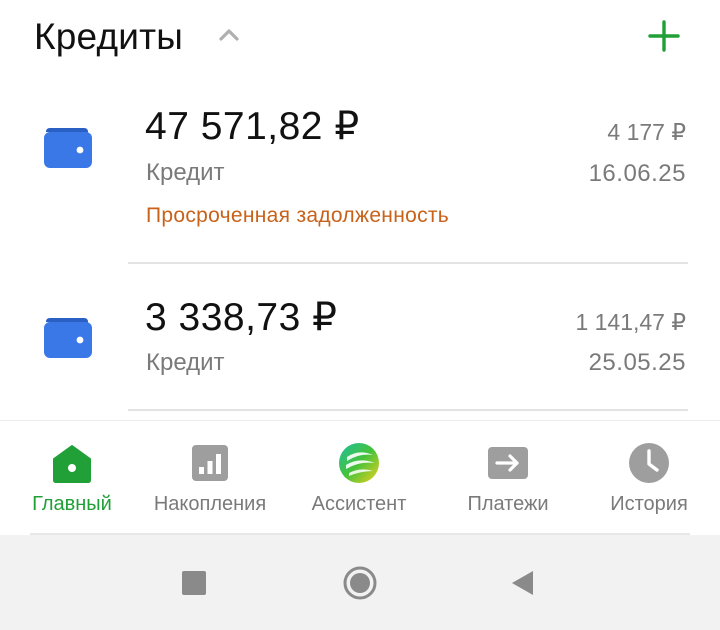  Describe the element at coordinates (359, 463) in the screenshot. I see `assistant-logo-icon` at that location.